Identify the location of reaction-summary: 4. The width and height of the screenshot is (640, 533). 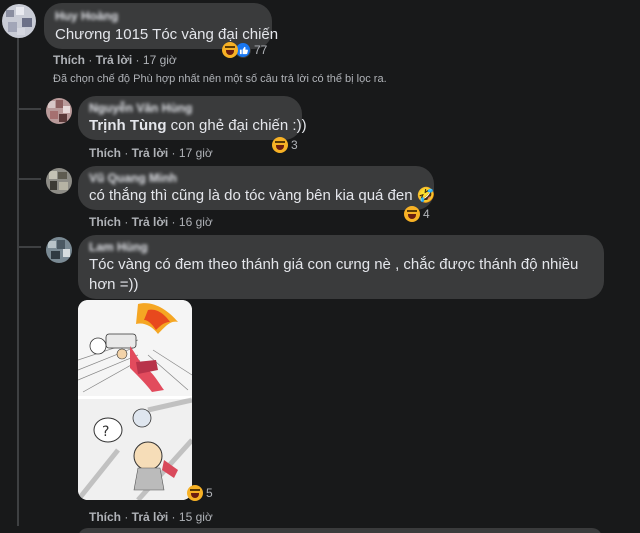
(417, 214).